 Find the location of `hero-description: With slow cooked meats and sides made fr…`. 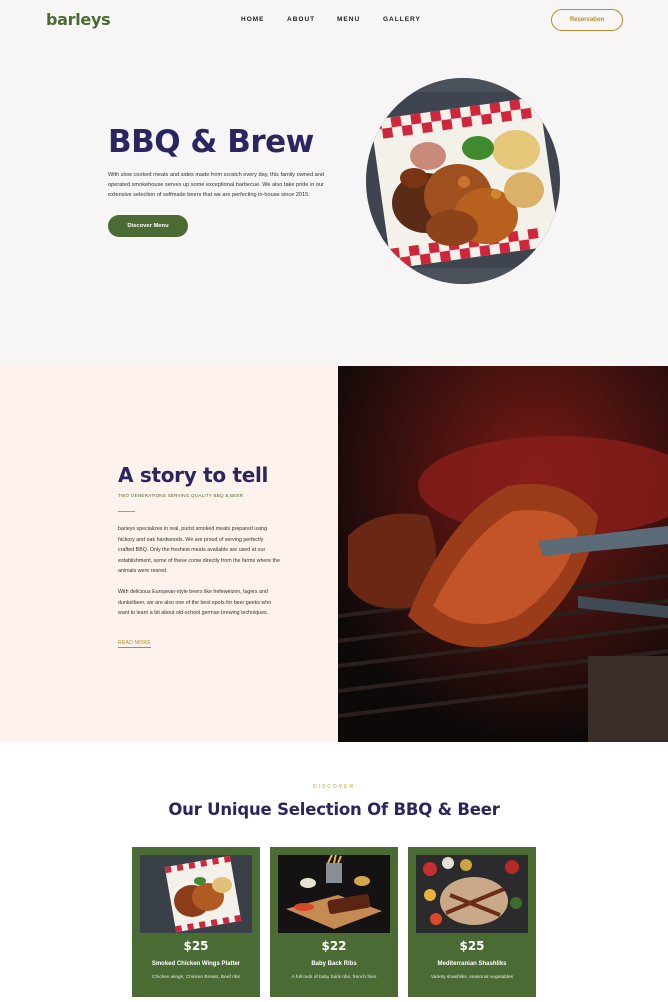

hero-description: With slow cooked meats and sides made fr… is located at coordinates (216, 185).